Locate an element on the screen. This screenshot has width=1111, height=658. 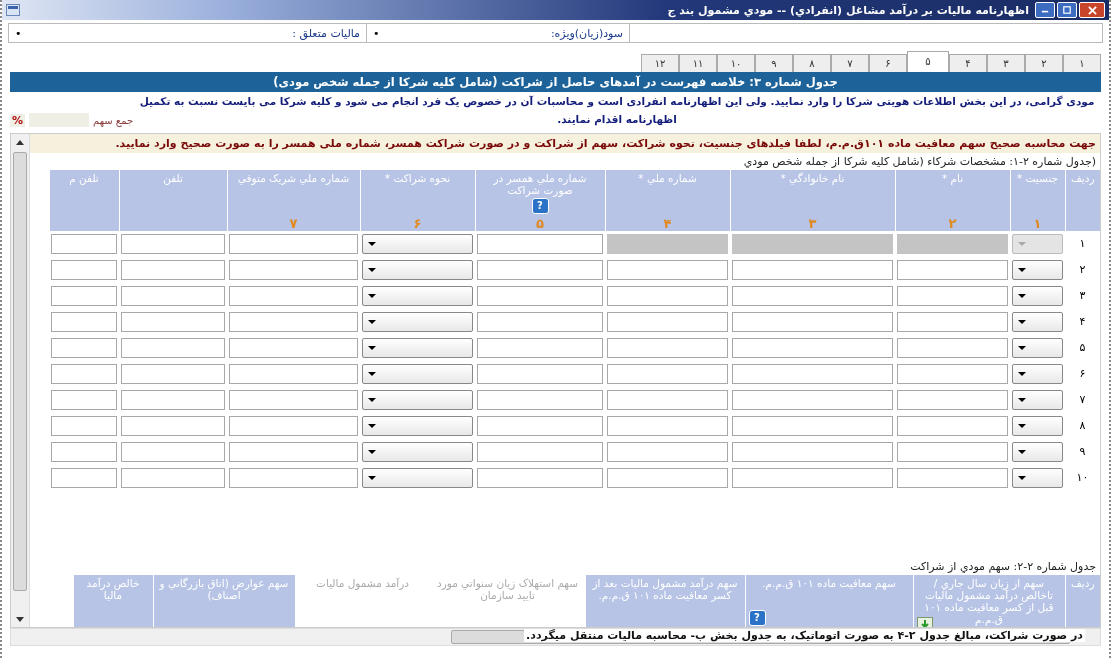
maximize-button is located at coordinates (1067, 10).